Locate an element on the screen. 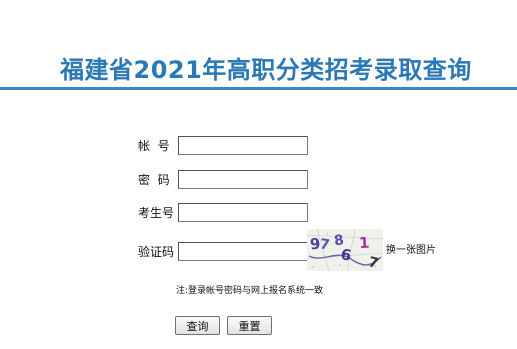  captcha-row: 验证码 is located at coordinates (258, 252).